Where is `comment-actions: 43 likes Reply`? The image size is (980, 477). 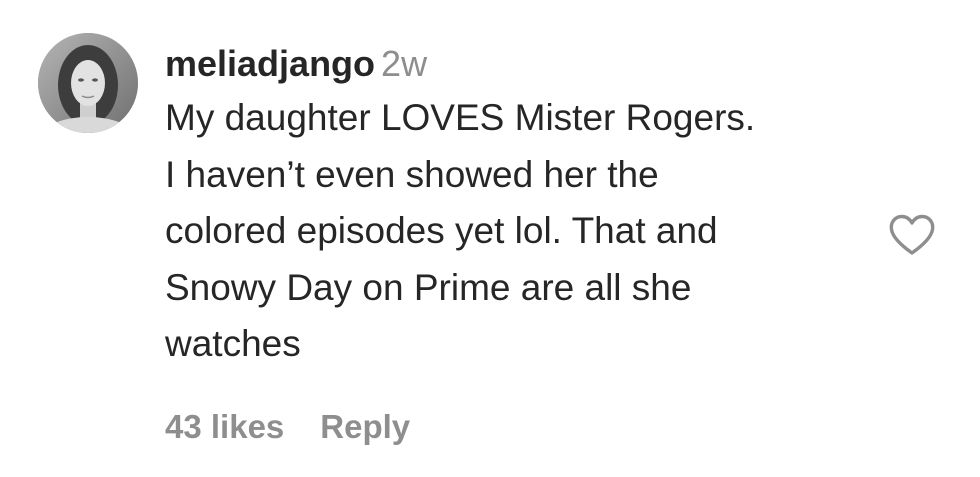
comment-actions: 43 likes Reply is located at coordinates (287, 427).